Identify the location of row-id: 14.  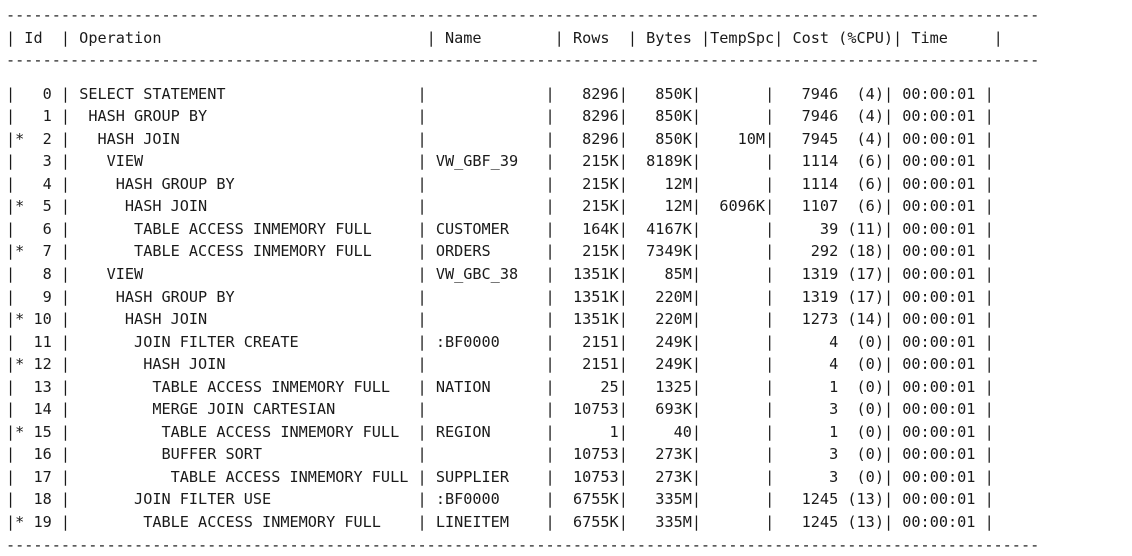
(38, 409).